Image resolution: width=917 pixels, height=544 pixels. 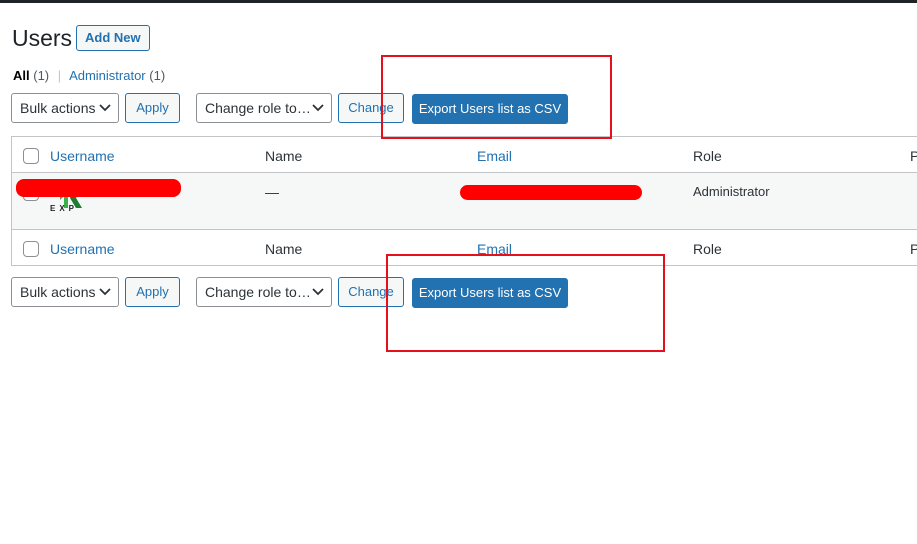 I want to click on column-role: Role, so click(x=707, y=156).